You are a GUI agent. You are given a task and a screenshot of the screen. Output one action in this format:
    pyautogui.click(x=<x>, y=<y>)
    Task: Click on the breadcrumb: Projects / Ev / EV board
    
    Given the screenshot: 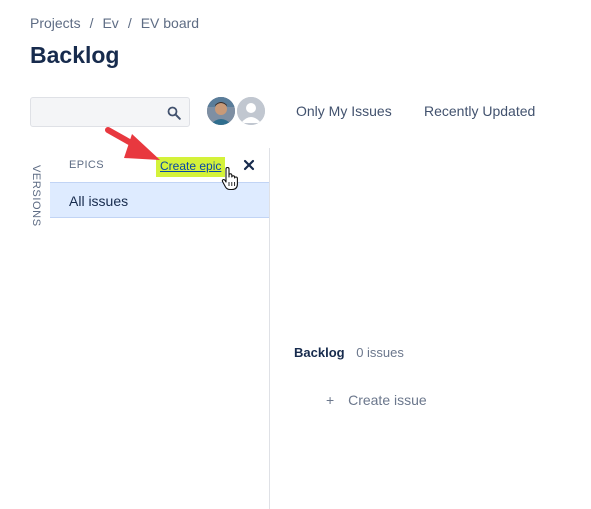 What is the action you would take?
    pyautogui.click(x=114, y=23)
    